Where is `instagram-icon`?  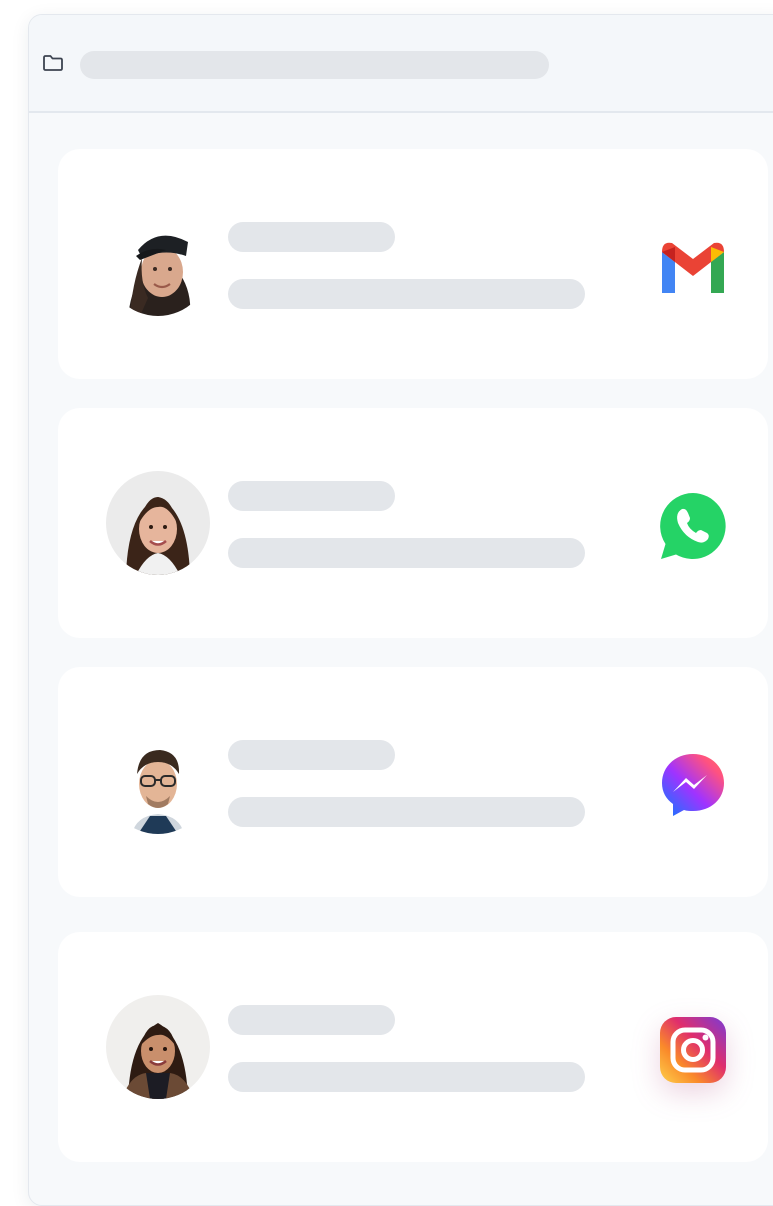
instagram-icon is located at coordinates (693, 1050).